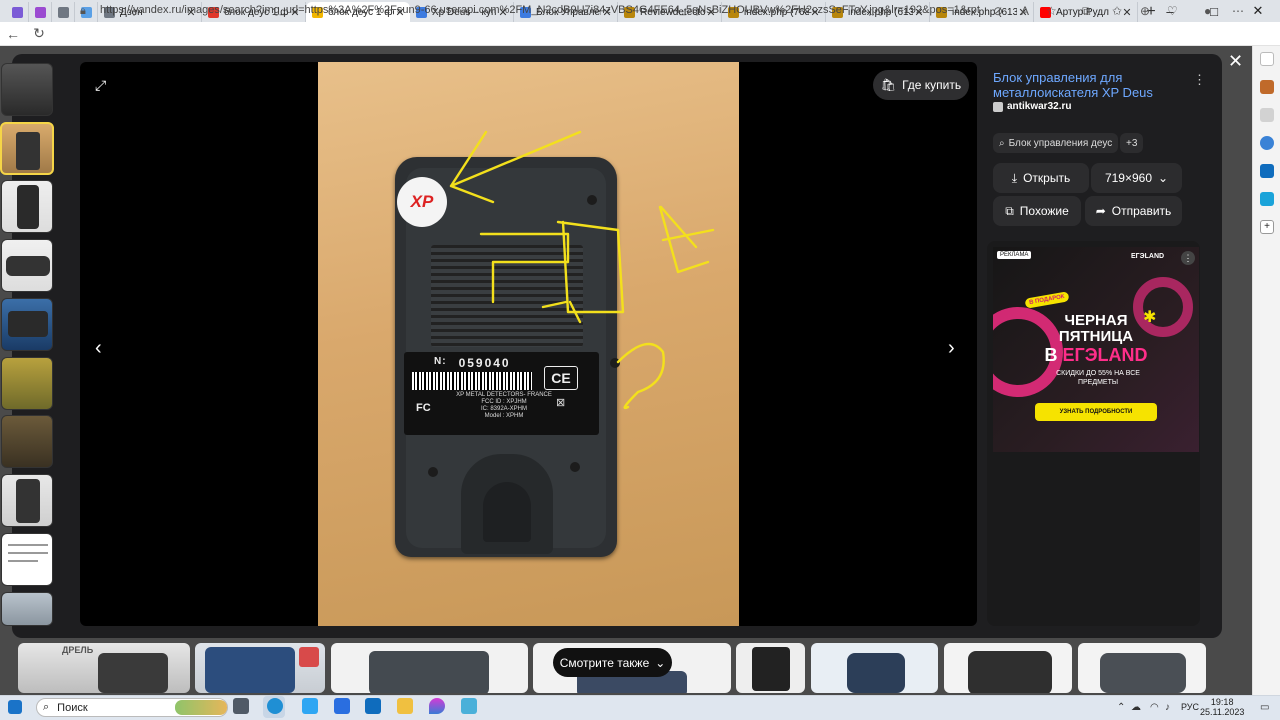 The image size is (1280, 720). What do you see at coordinates (1267, 199) in the screenshot?
I see `send-icon` at bounding box center [1267, 199].